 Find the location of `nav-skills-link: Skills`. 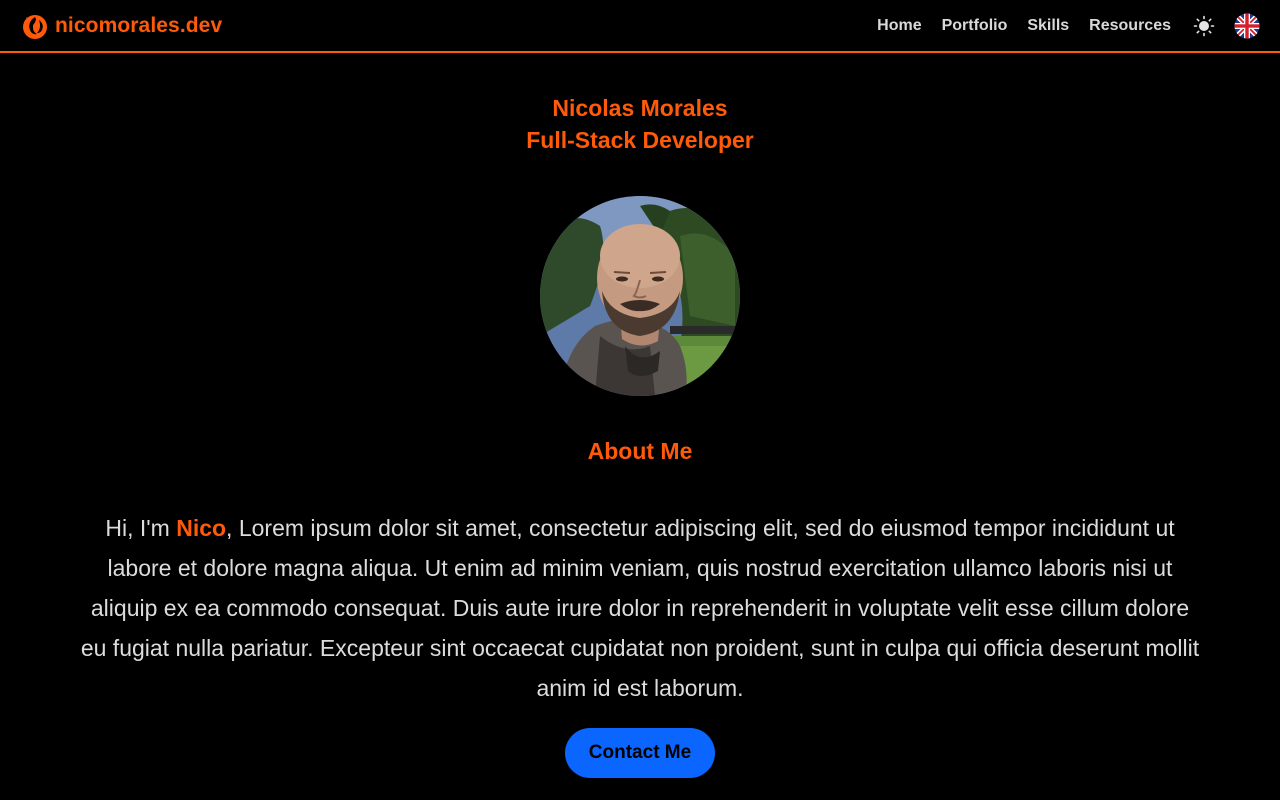

nav-skills-link: Skills is located at coordinates (1048, 26).